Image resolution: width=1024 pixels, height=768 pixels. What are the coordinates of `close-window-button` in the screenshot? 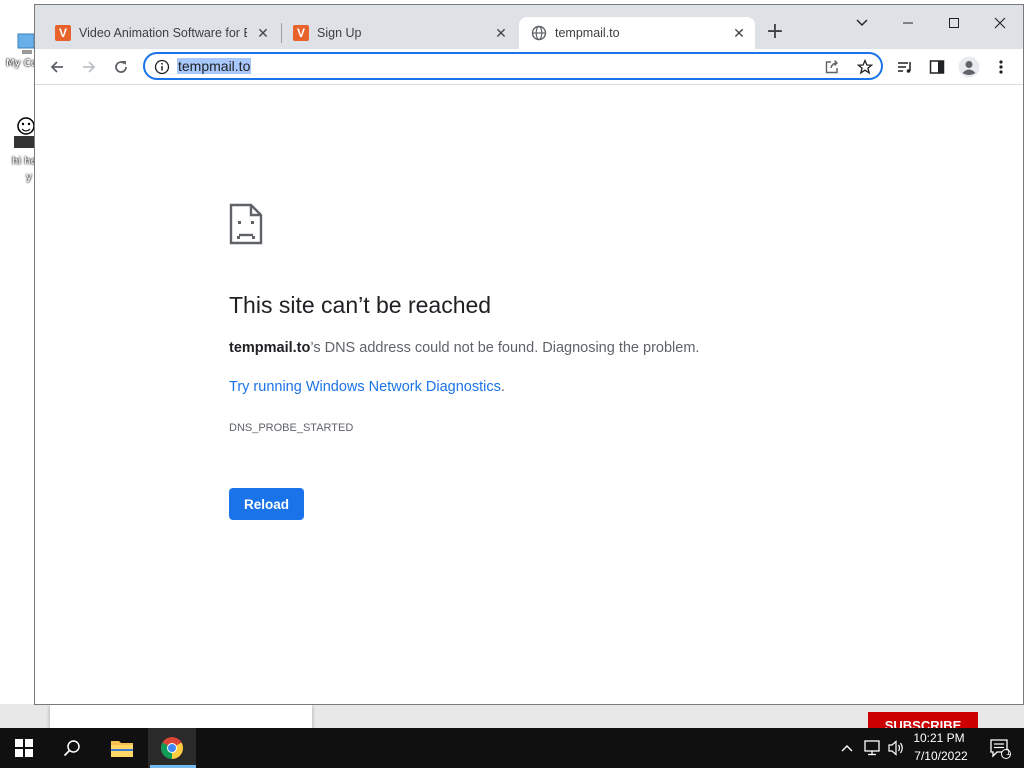 It's located at (1000, 23).